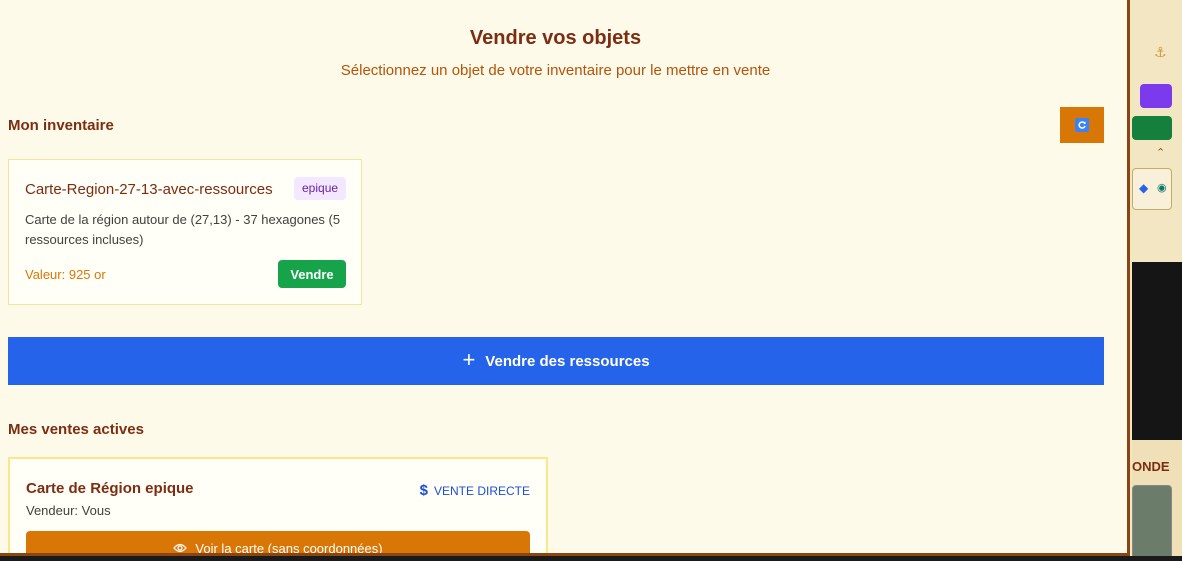 Image resolution: width=1182 pixels, height=561 pixels. I want to click on item-name: Carte-Region-27-13-avec-ressources, so click(149, 189).